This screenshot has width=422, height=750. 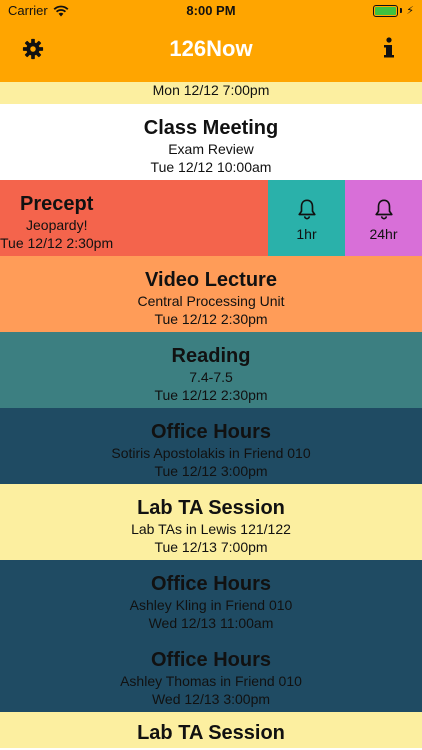 What do you see at coordinates (211, 90) in the screenshot?
I see `event-date: Mon 12/12 7:00pm` at bounding box center [211, 90].